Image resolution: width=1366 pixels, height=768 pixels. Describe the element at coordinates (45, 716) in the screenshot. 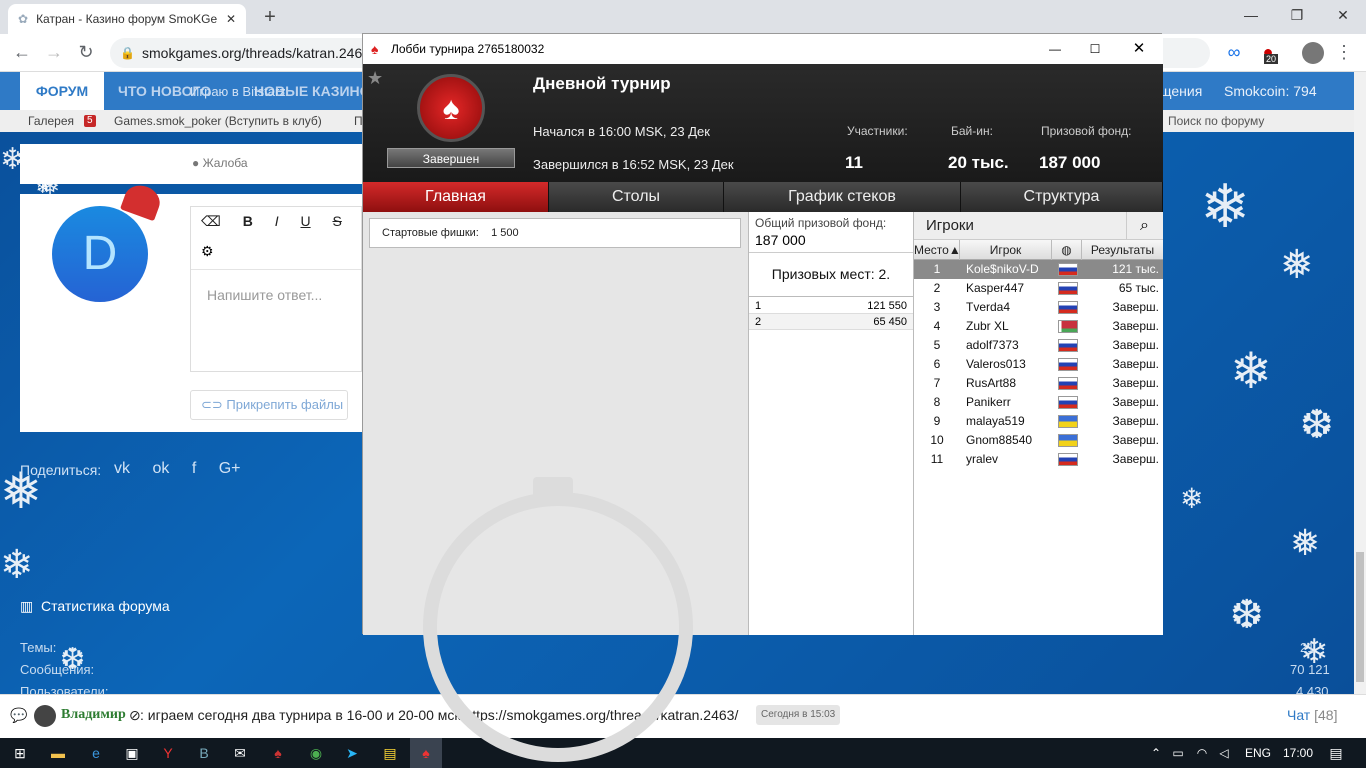

I see `chat-user-avatar` at that location.